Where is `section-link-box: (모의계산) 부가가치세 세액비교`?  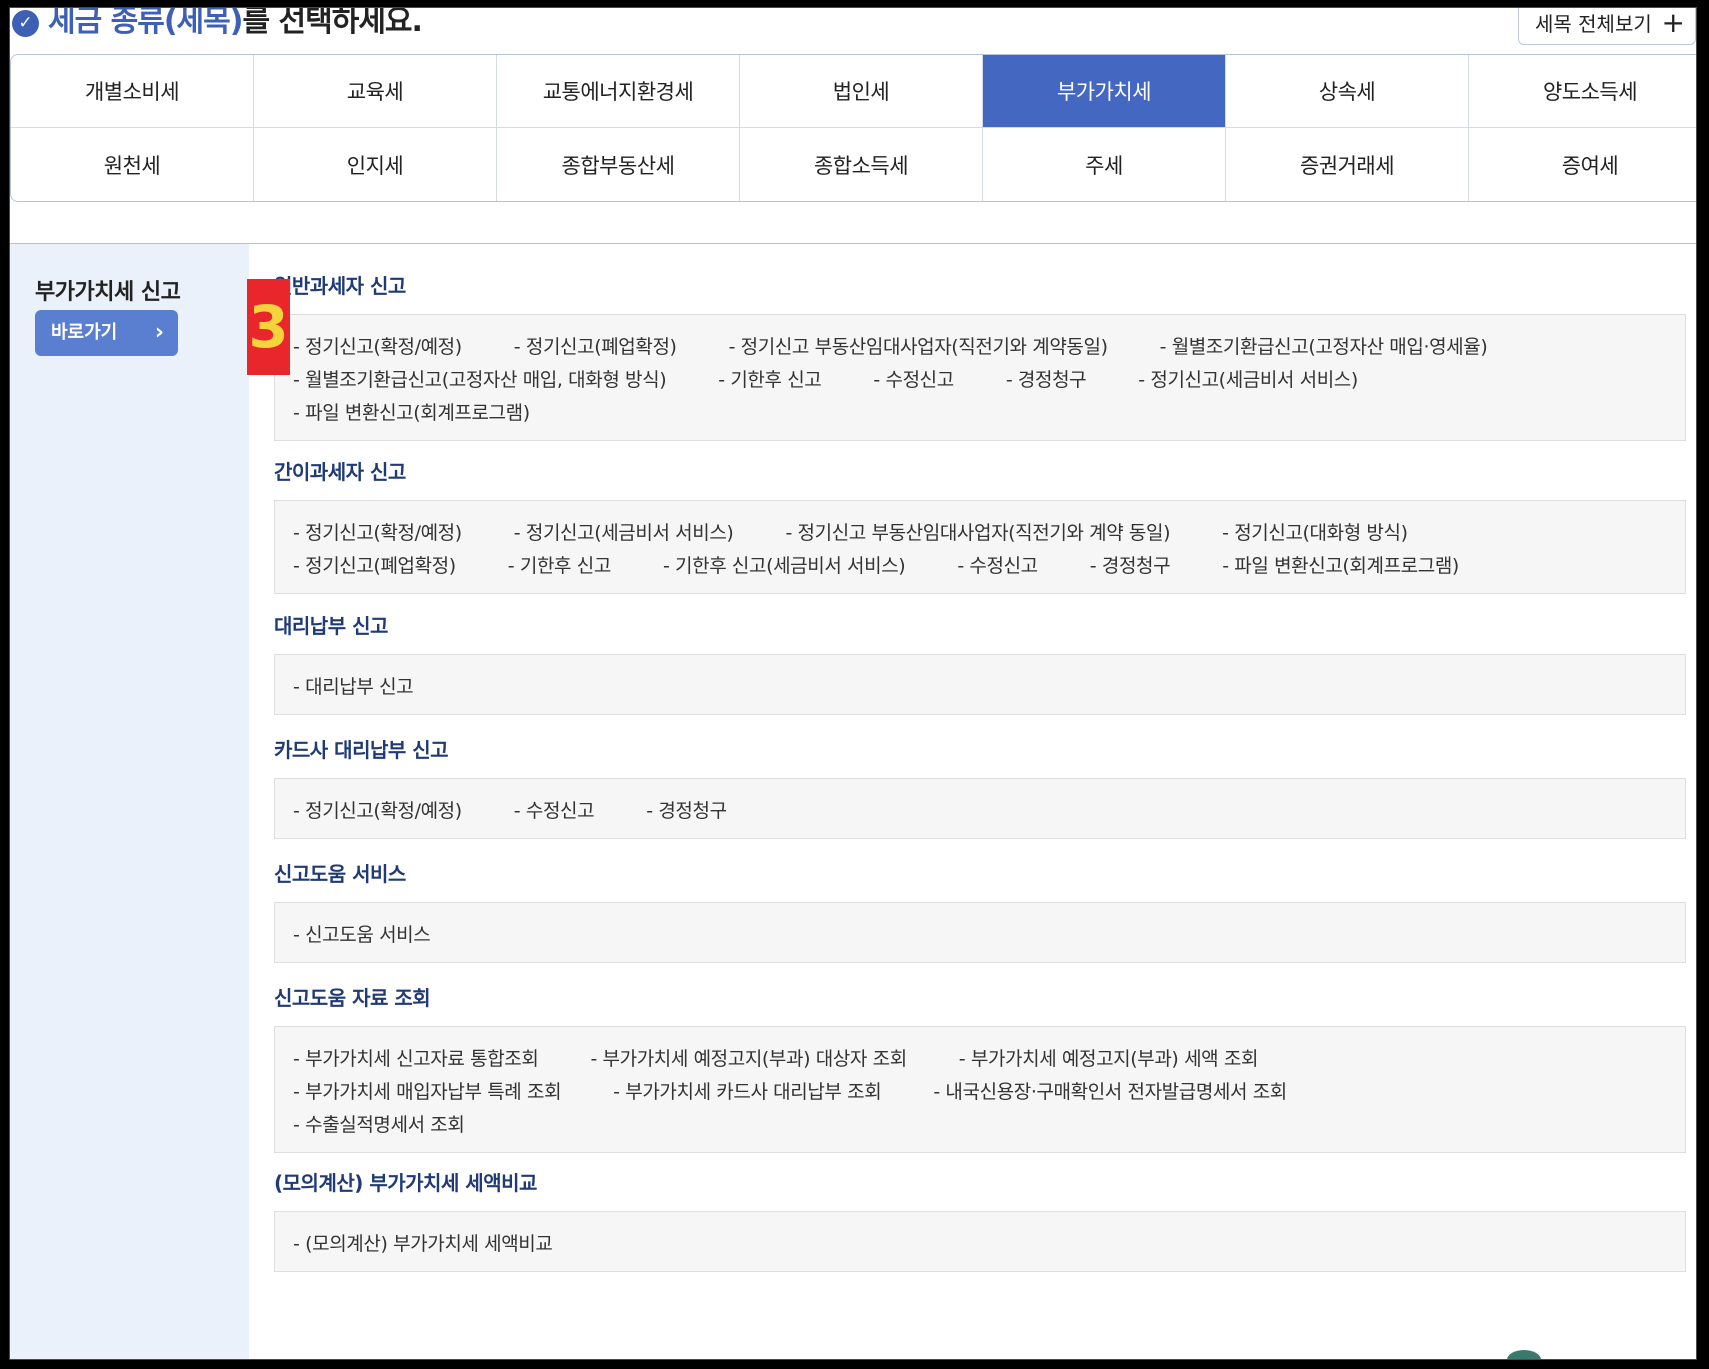
section-link-box: (모의계산) 부가가치세 세액비교 is located at coordinates (980, 1241).